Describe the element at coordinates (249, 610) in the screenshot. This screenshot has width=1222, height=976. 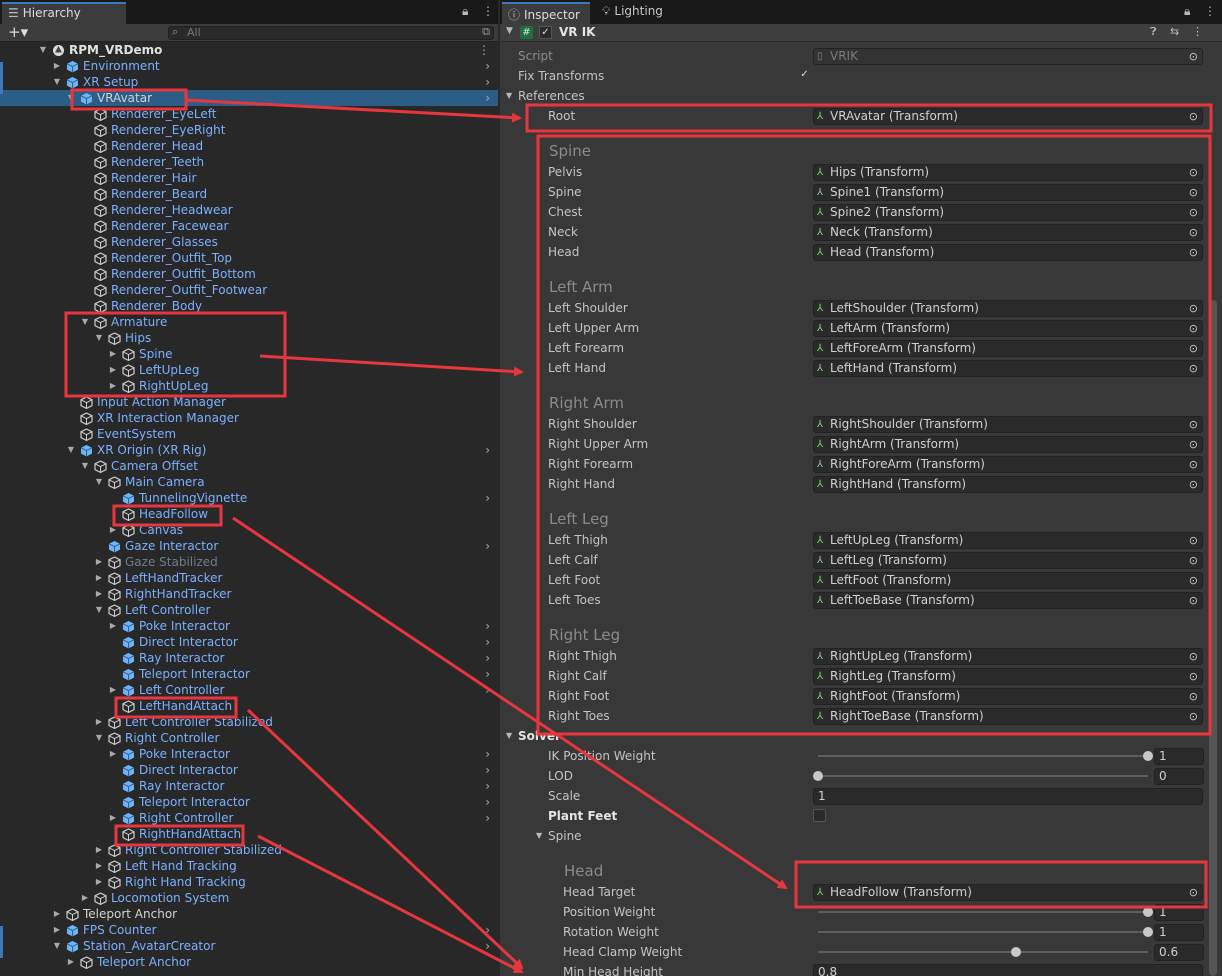
I see `hierarchy-row: ▼ Left Controller` at that location.